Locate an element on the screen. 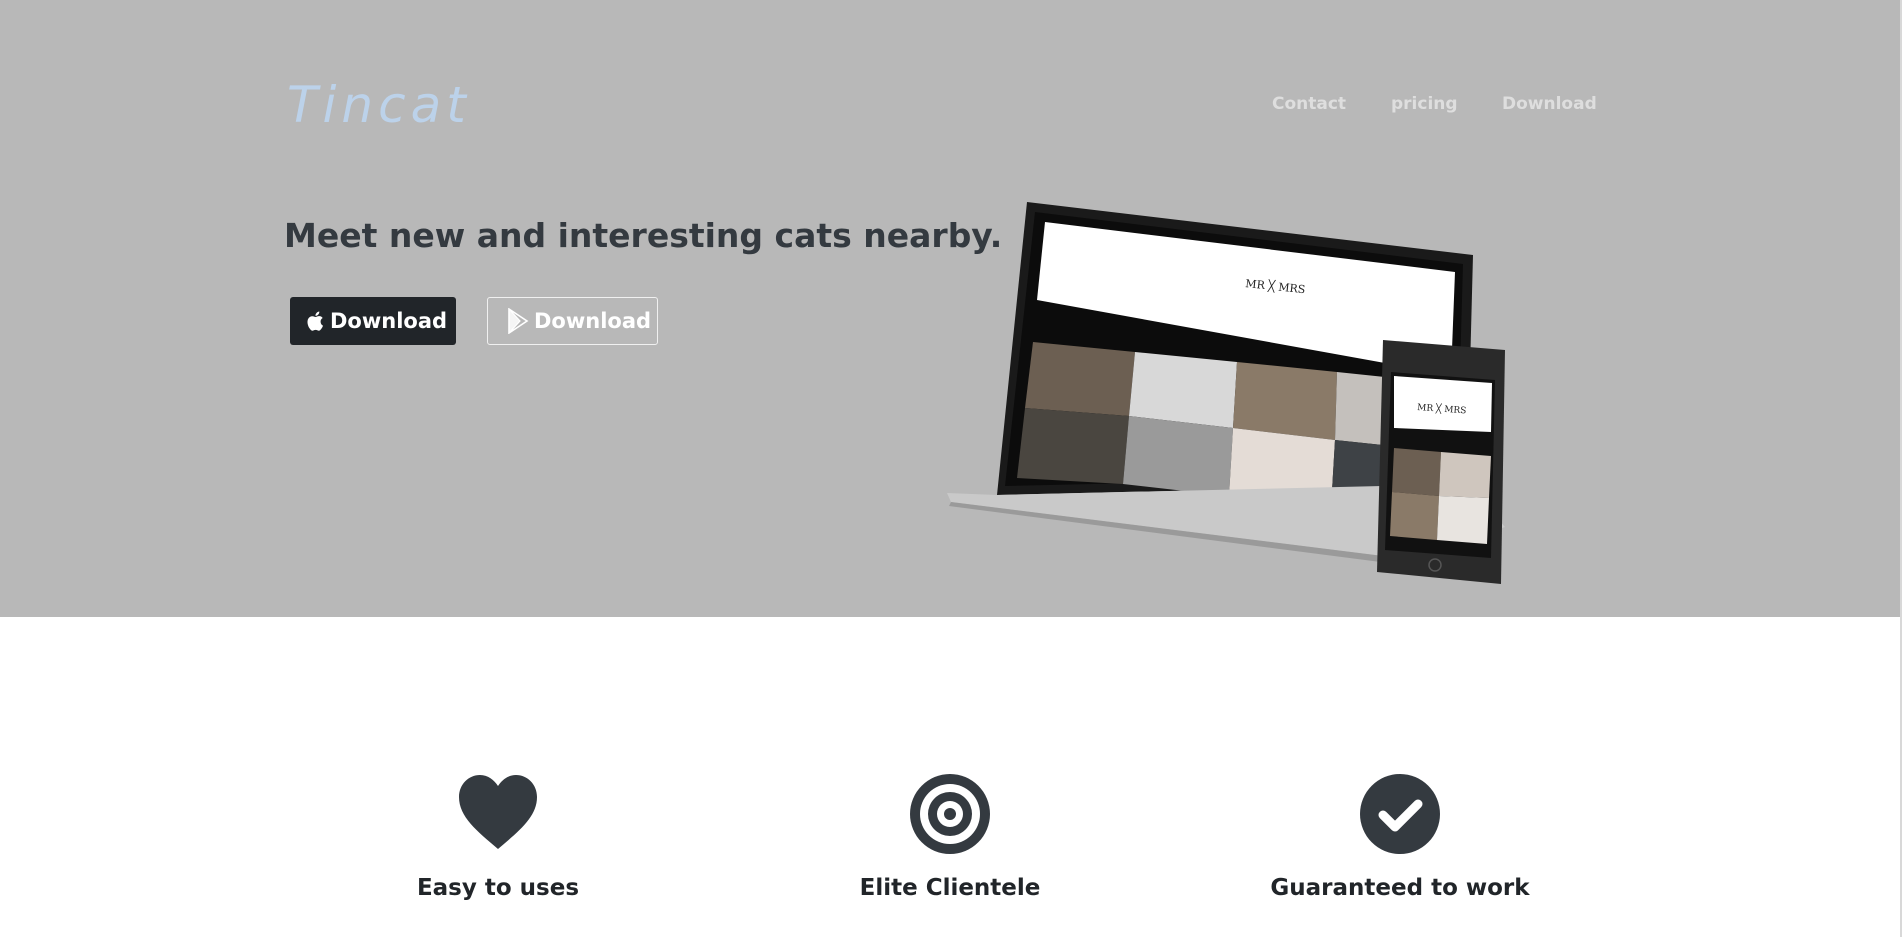 The width and height of the screenshot is (1902, 937). feature-title: Easy to uses is located at coordinates (498, 888).